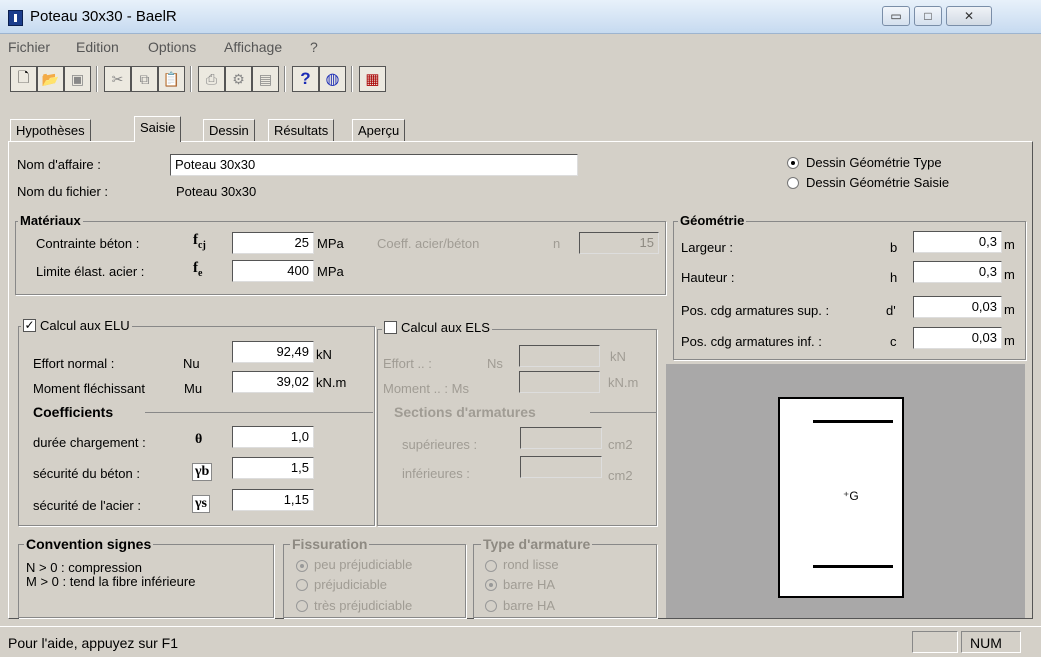 This screenshot has width=1041, height=657. What do you see at coordinates (193, 388) in the screenshot?
I see `mu-symbol: Mu` at bounding box center [193, 388].